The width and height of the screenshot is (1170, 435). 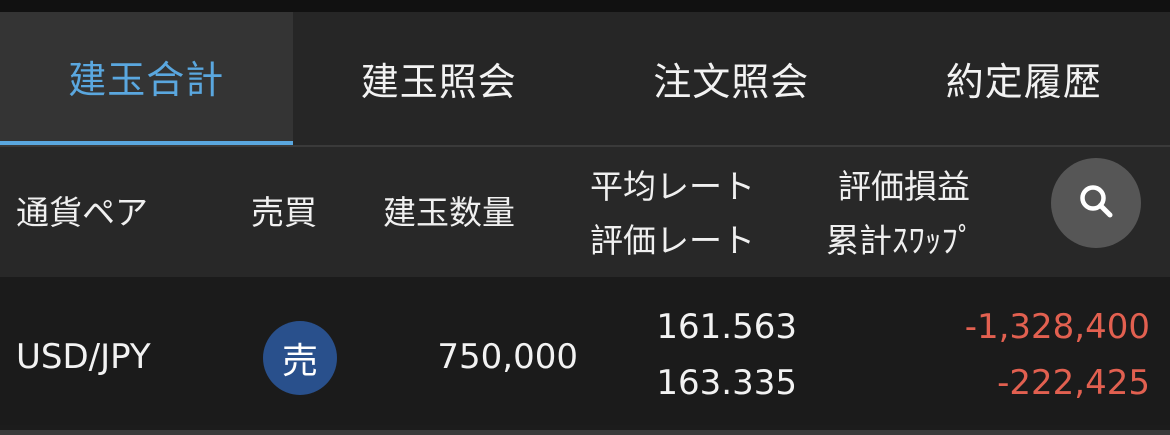 I want to click on header-pnl: 評価損益, so click(x=904, y=186).